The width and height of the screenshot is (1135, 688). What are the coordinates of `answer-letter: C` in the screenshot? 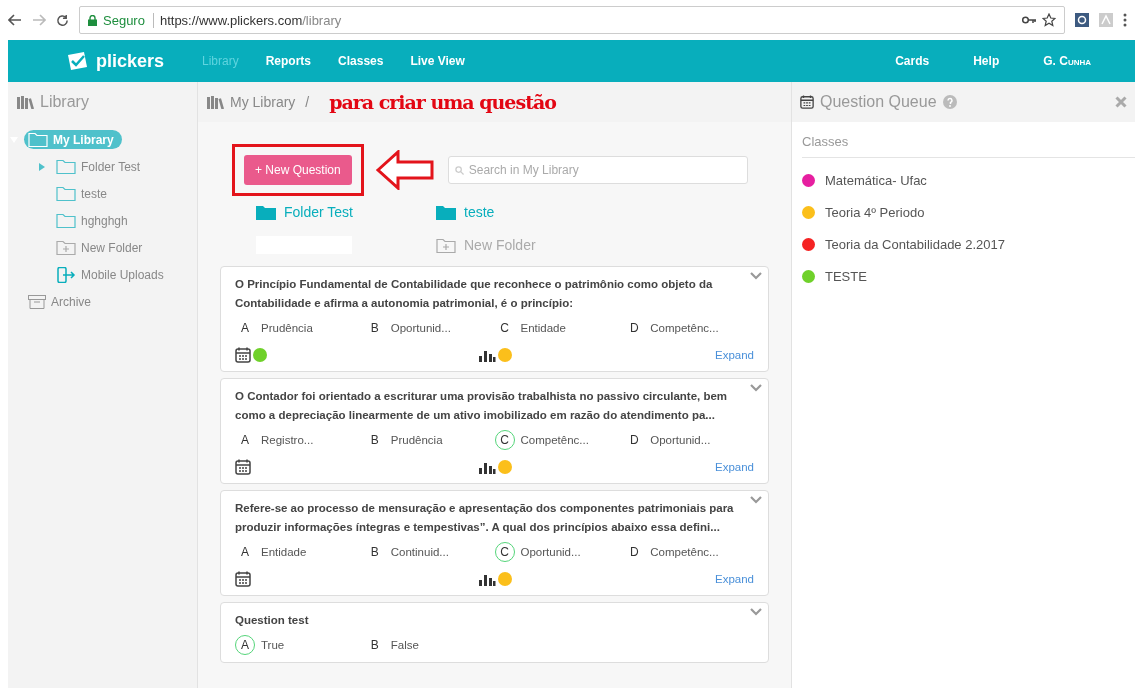 It's located at (504, 328).